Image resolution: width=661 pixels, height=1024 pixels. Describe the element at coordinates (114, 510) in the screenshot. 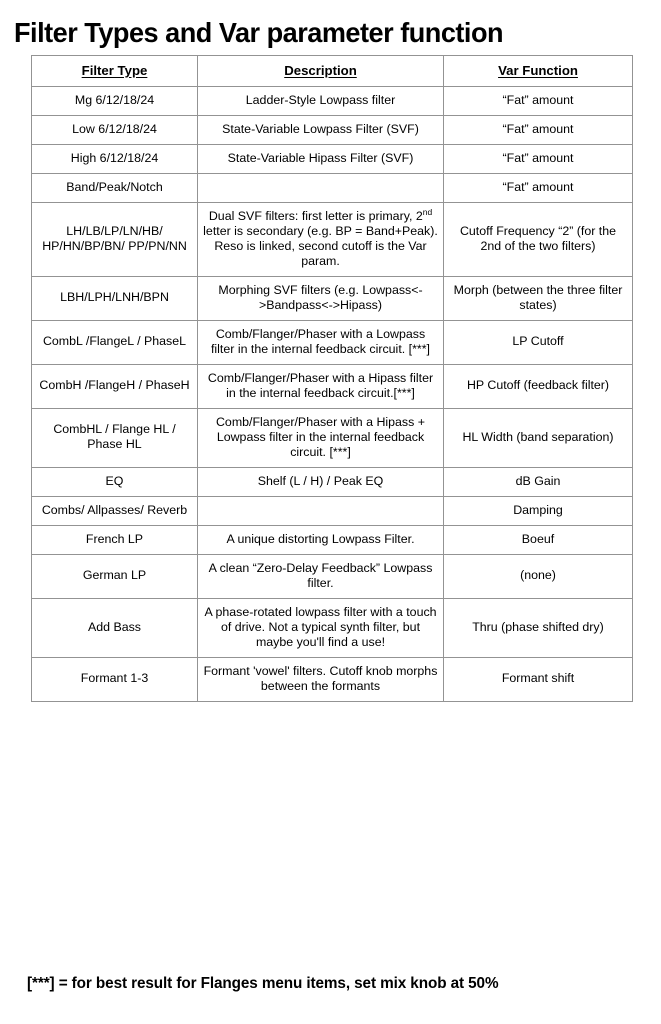

I see `cell-filter-type: Combs/ Allpasses/ Reverb` at that location.